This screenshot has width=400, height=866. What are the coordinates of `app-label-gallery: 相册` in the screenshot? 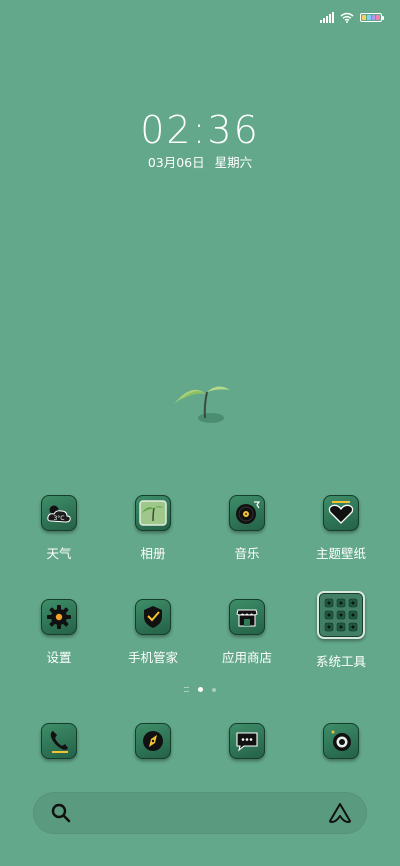 It's located at (153, 553).